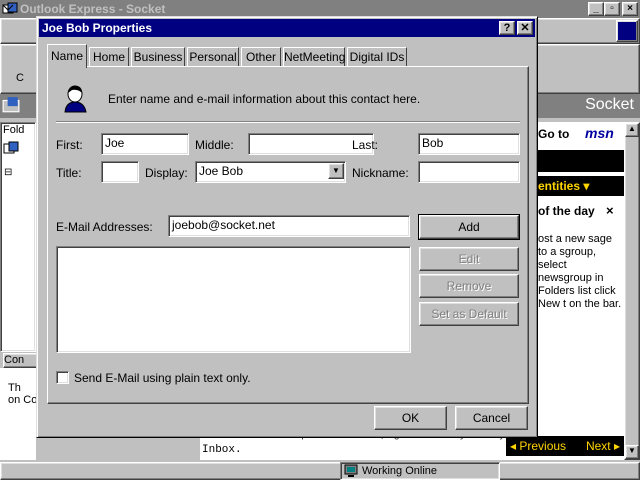 The height and width of the screenshot is (480, 640). What do you see at coordinates (10, 8) in the screenshot?
I see `outlook-express-icon` at bounding box center [10, 8].